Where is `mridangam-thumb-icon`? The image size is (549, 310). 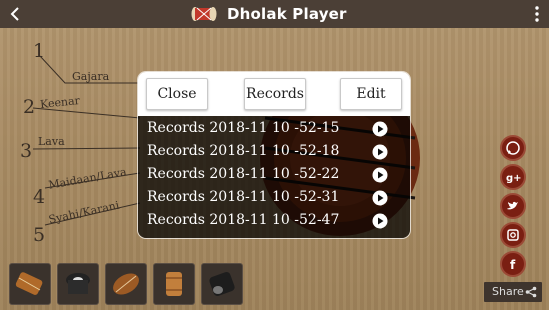
mridangam-thumb-icon is located at coordinates (126, 284).